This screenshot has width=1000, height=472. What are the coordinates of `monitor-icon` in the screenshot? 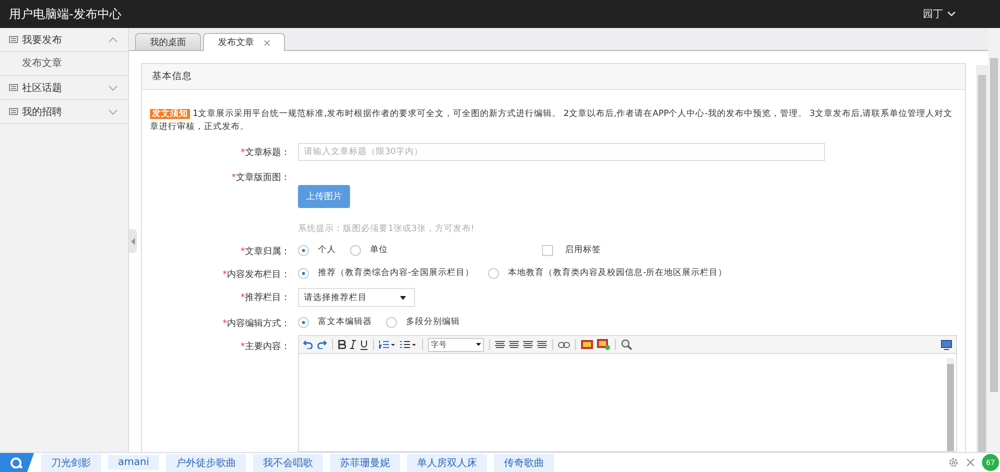 It's located at (946, 345).